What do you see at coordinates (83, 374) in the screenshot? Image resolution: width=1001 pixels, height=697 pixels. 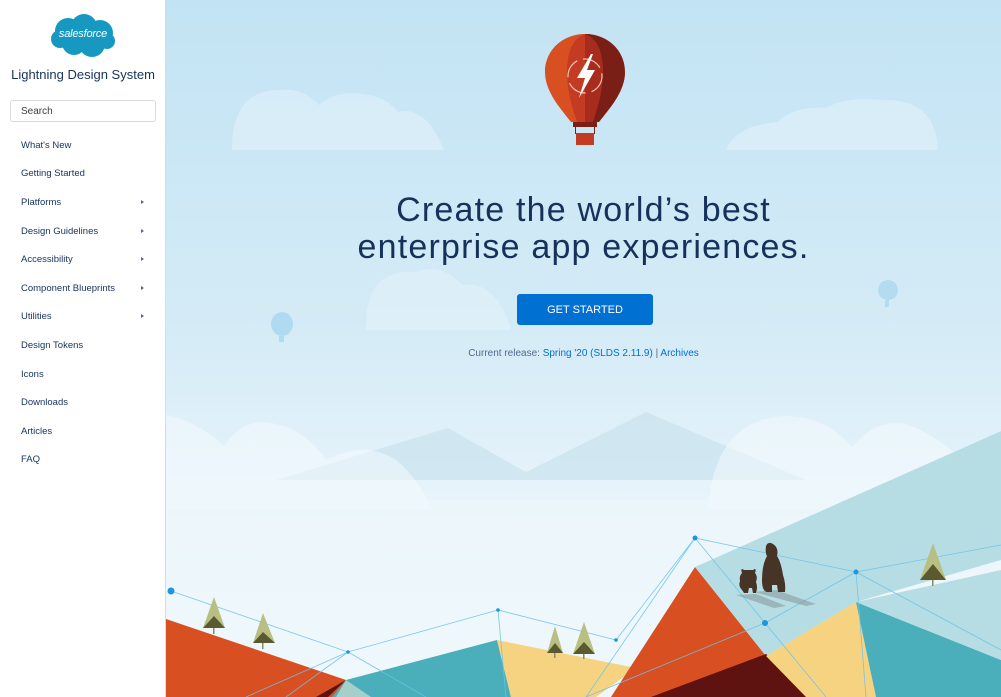 I see `sidebar-item-icons: Icons` at bounding box center [83, 374].